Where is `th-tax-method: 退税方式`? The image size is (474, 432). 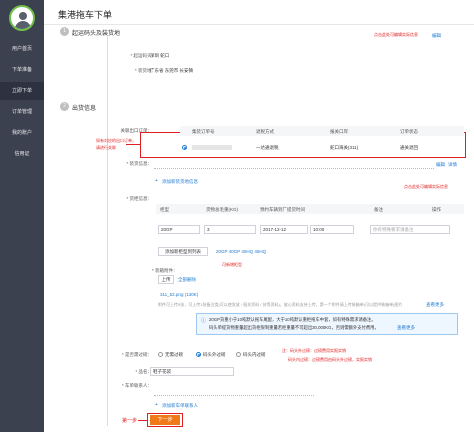 th-tax-method: 退税方式 is located at coordinates (265, 131).